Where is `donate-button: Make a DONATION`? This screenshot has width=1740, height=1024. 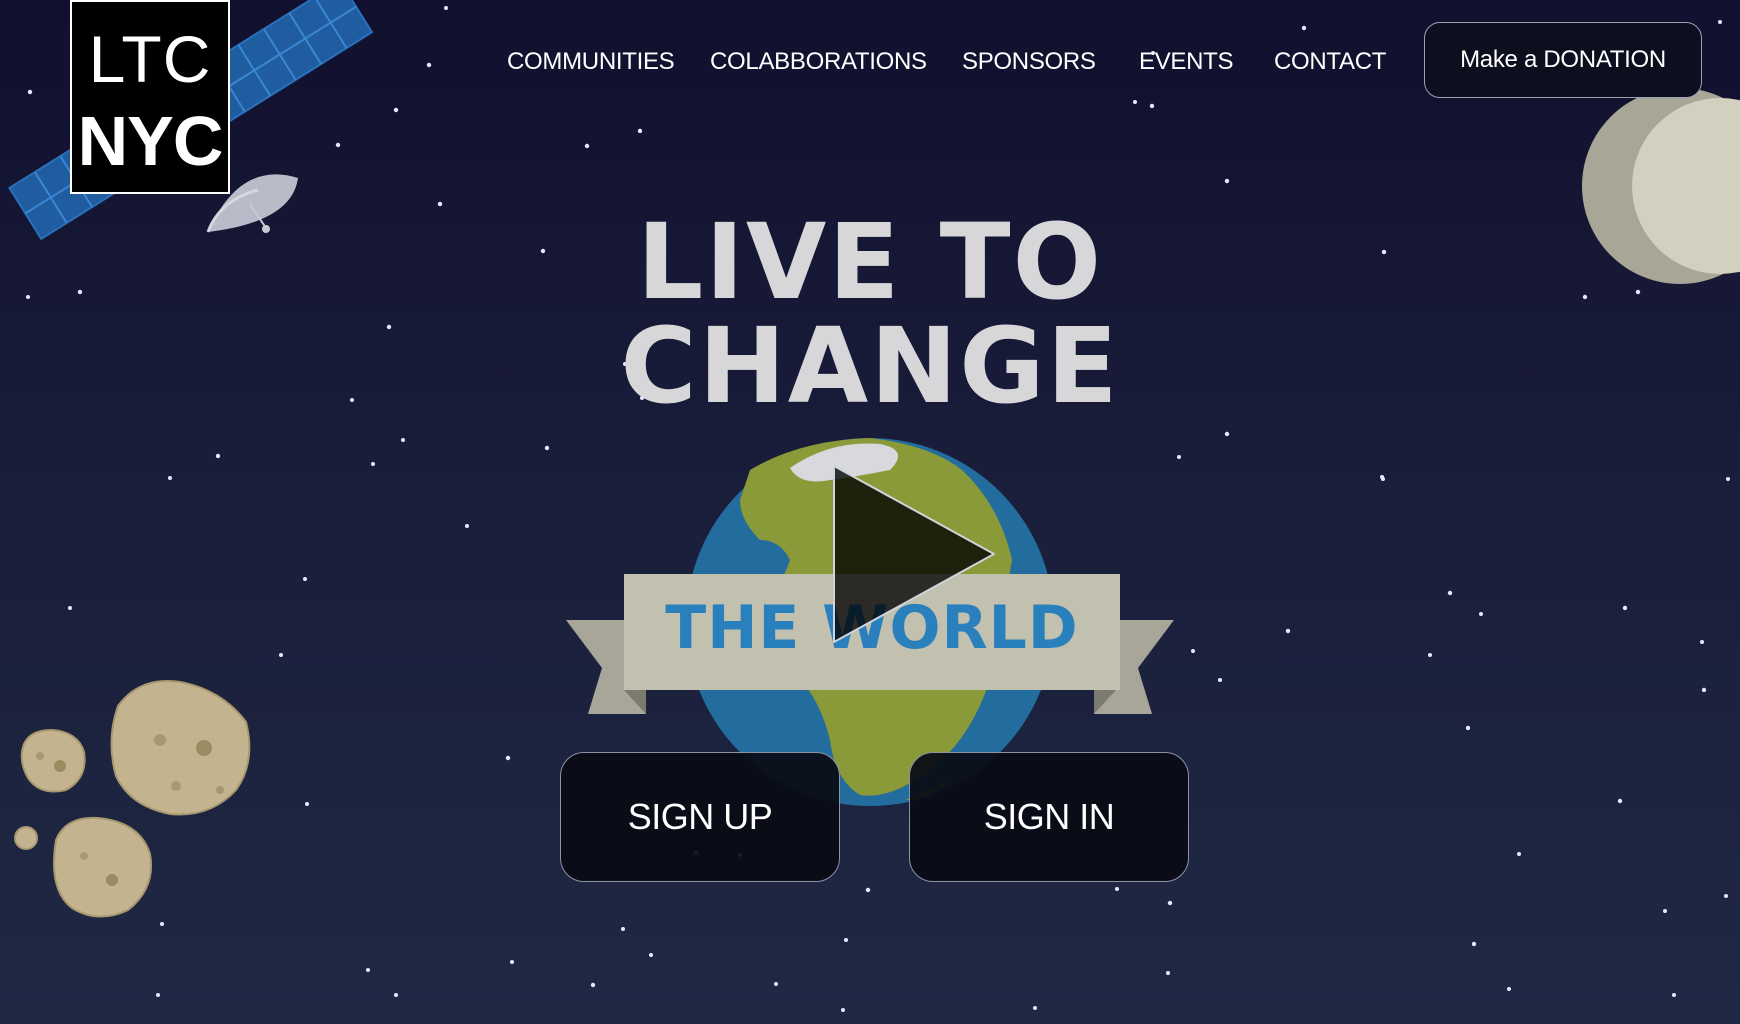 donate-button: Make a DONATION is located at coordinates (1563, 60).